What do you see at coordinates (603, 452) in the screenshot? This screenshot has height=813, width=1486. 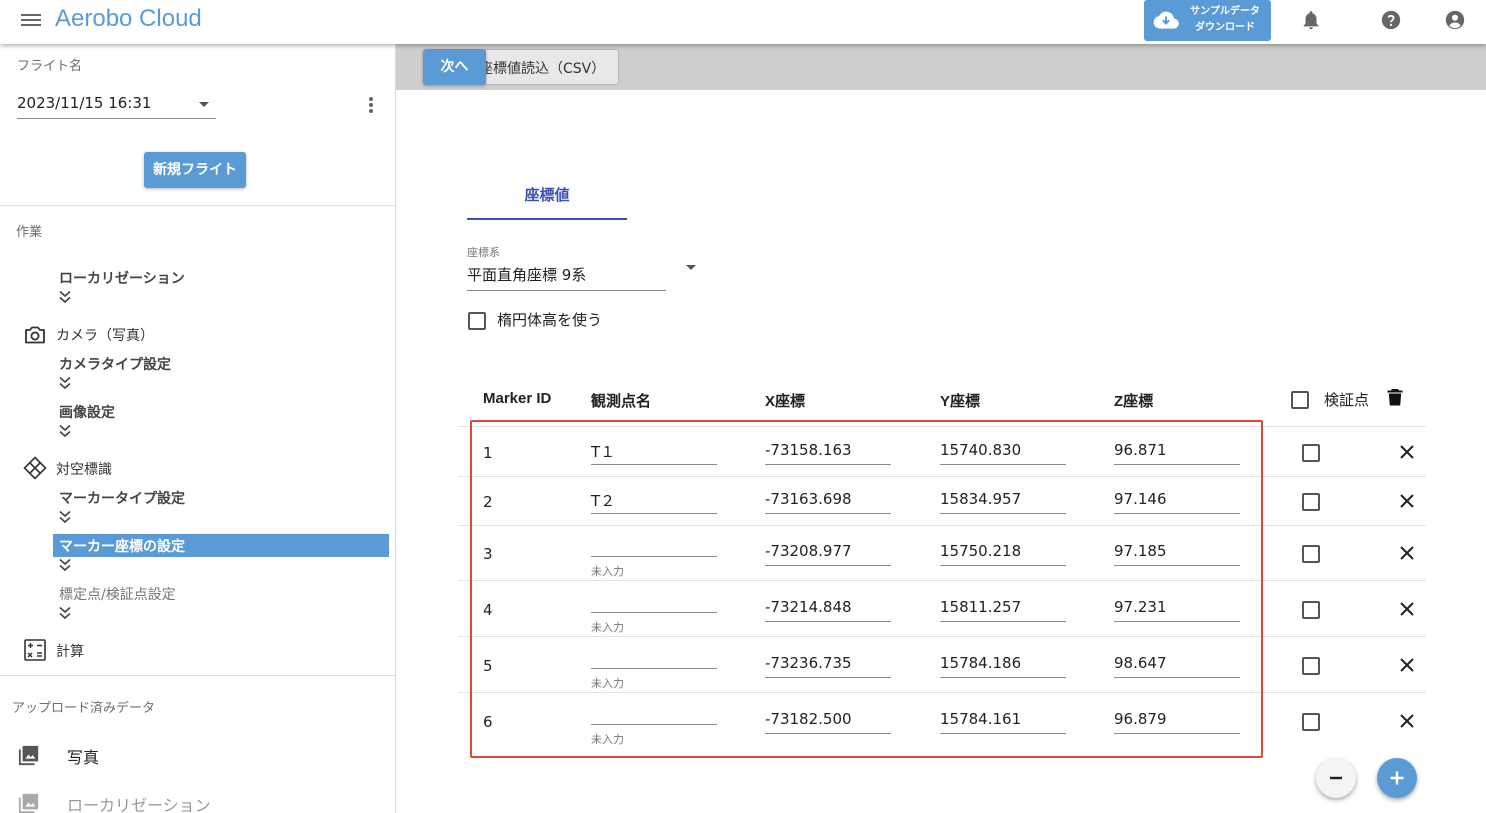 I see `obs-name-value: T１` at bounding box center [603, 452].